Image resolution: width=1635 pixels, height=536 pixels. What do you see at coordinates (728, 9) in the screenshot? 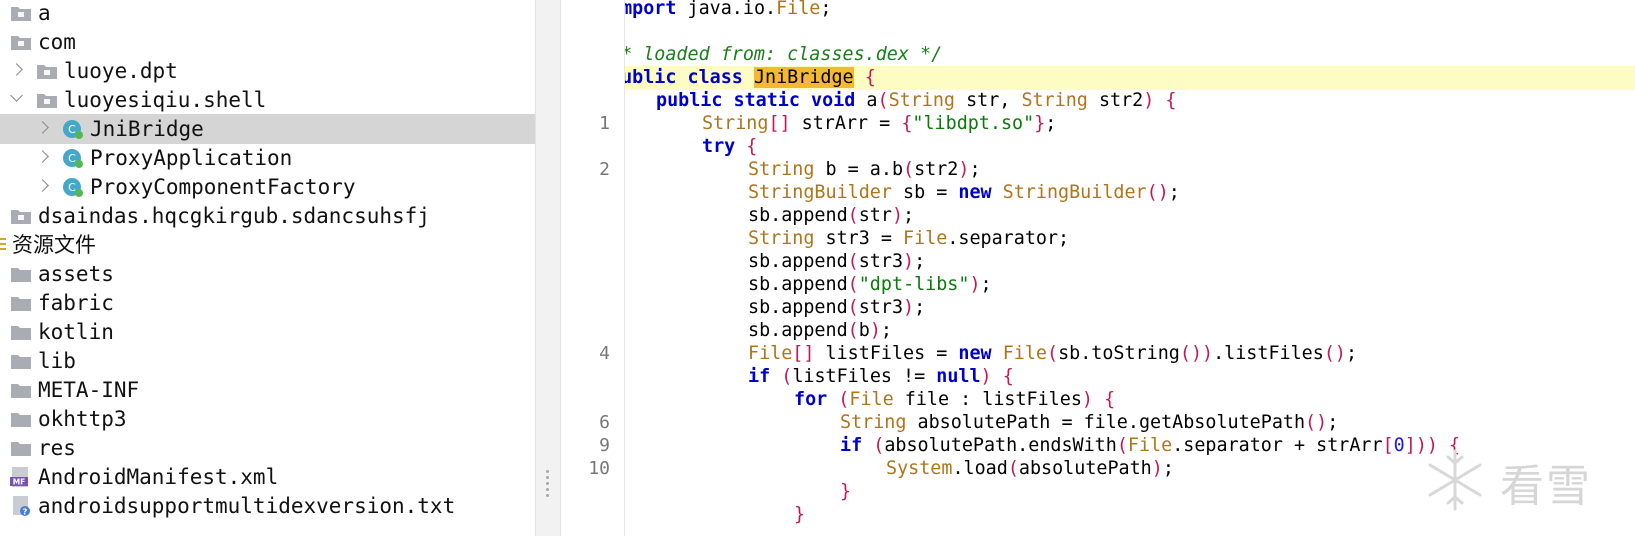
I see `code-line-text: import java.io.File;` at bounding box center [728, 9].